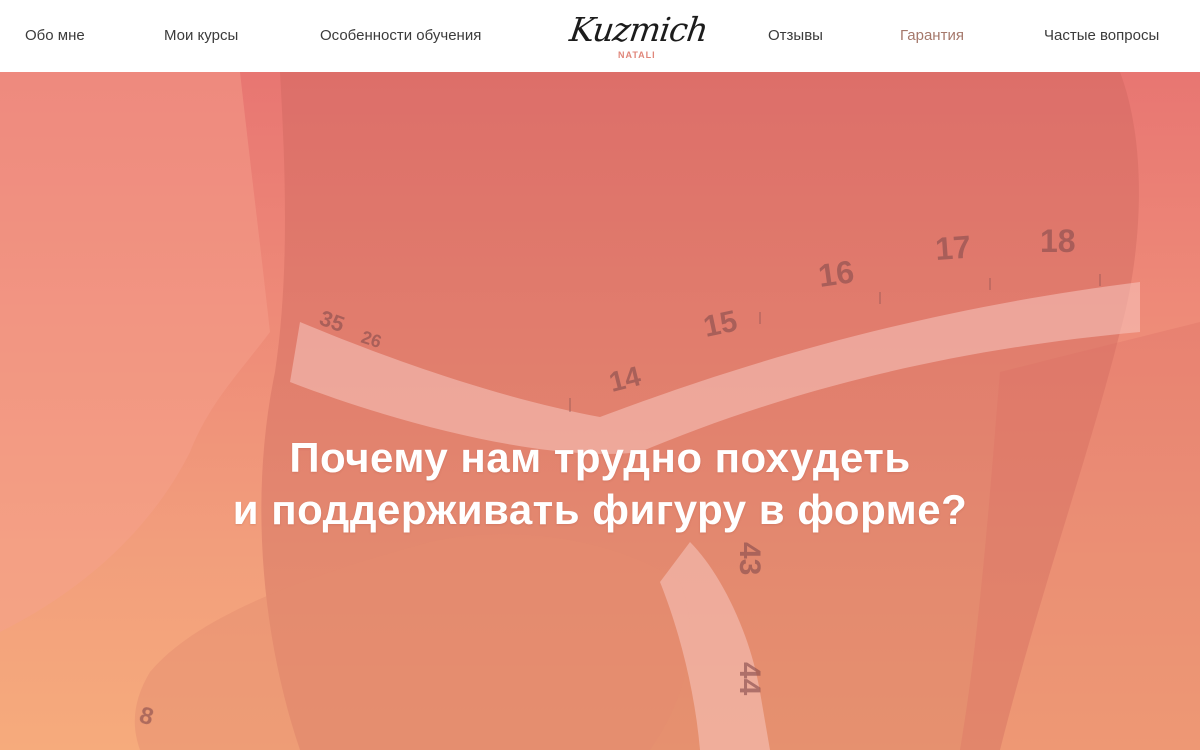 The width and height of the screenshot is (1200, 750). I want to click on logo-subtitle: NATALI, so click(637, 55).